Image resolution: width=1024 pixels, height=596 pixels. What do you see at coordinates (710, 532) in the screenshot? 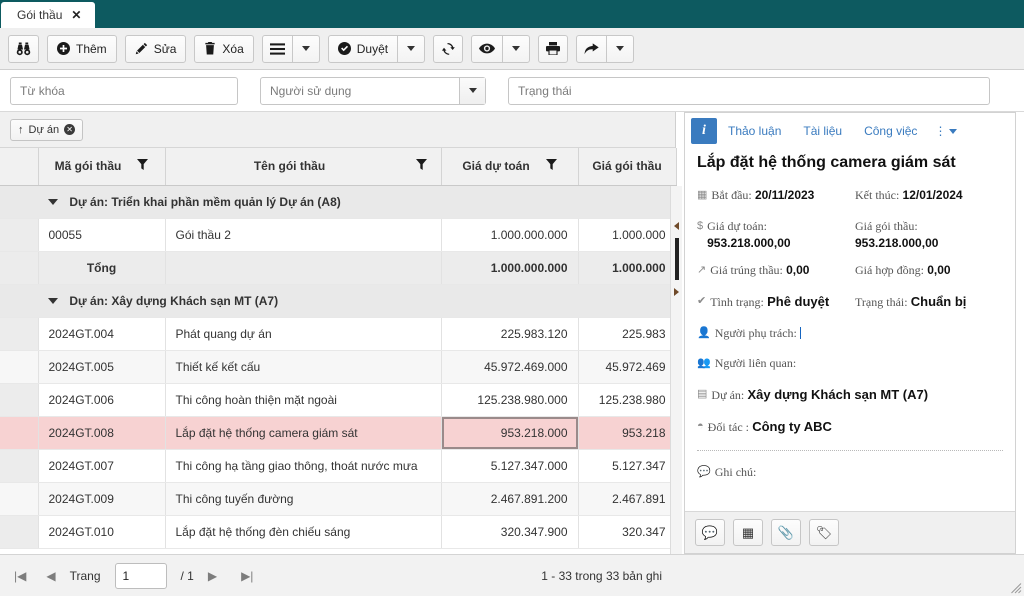
I see `comment-button: 💬` at bounding box center [710, 532].